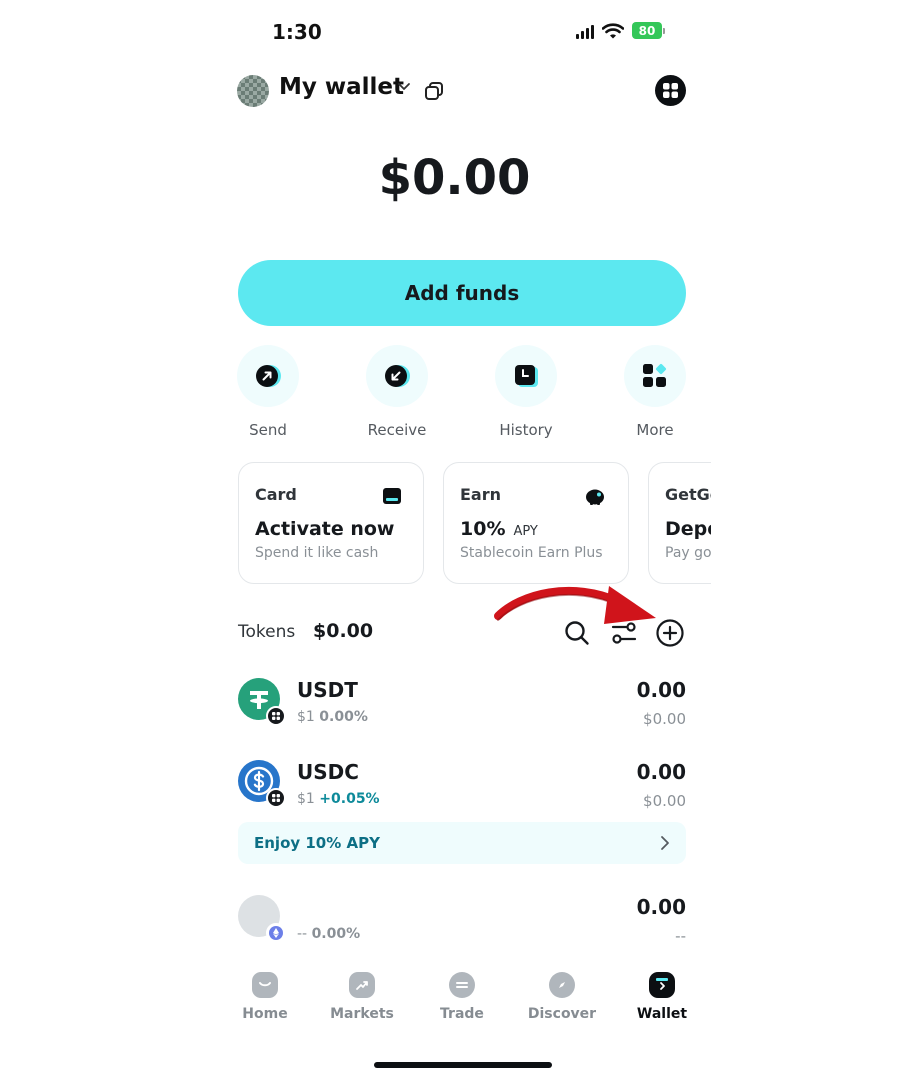 The height and width of the screenshot is (1080, 909). What do you see at coordinates (276, 933) in the screenshot?
I see `ethereum-badge-icon` at bounding box center [276, 933].